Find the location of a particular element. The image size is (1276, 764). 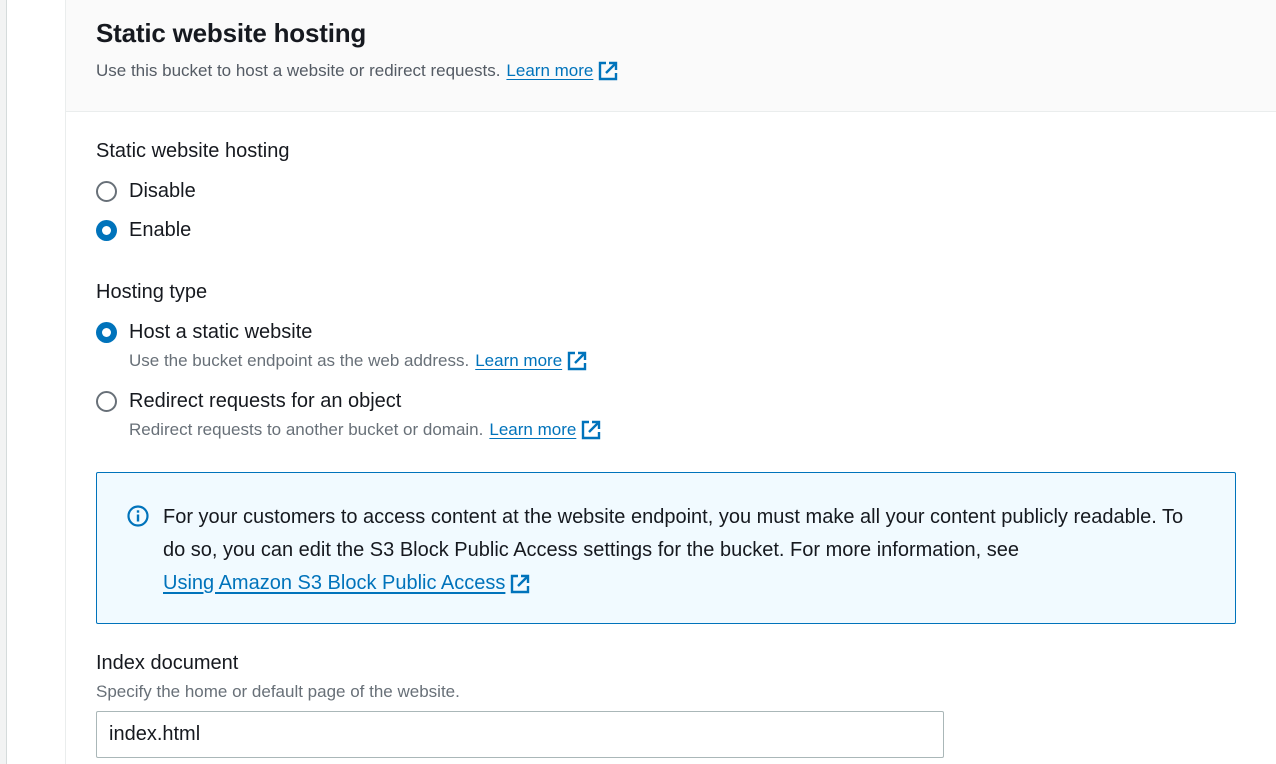

block-public-access-link-label: Using Amazon S3 Block Public Access is located at coordinates (334, 583).